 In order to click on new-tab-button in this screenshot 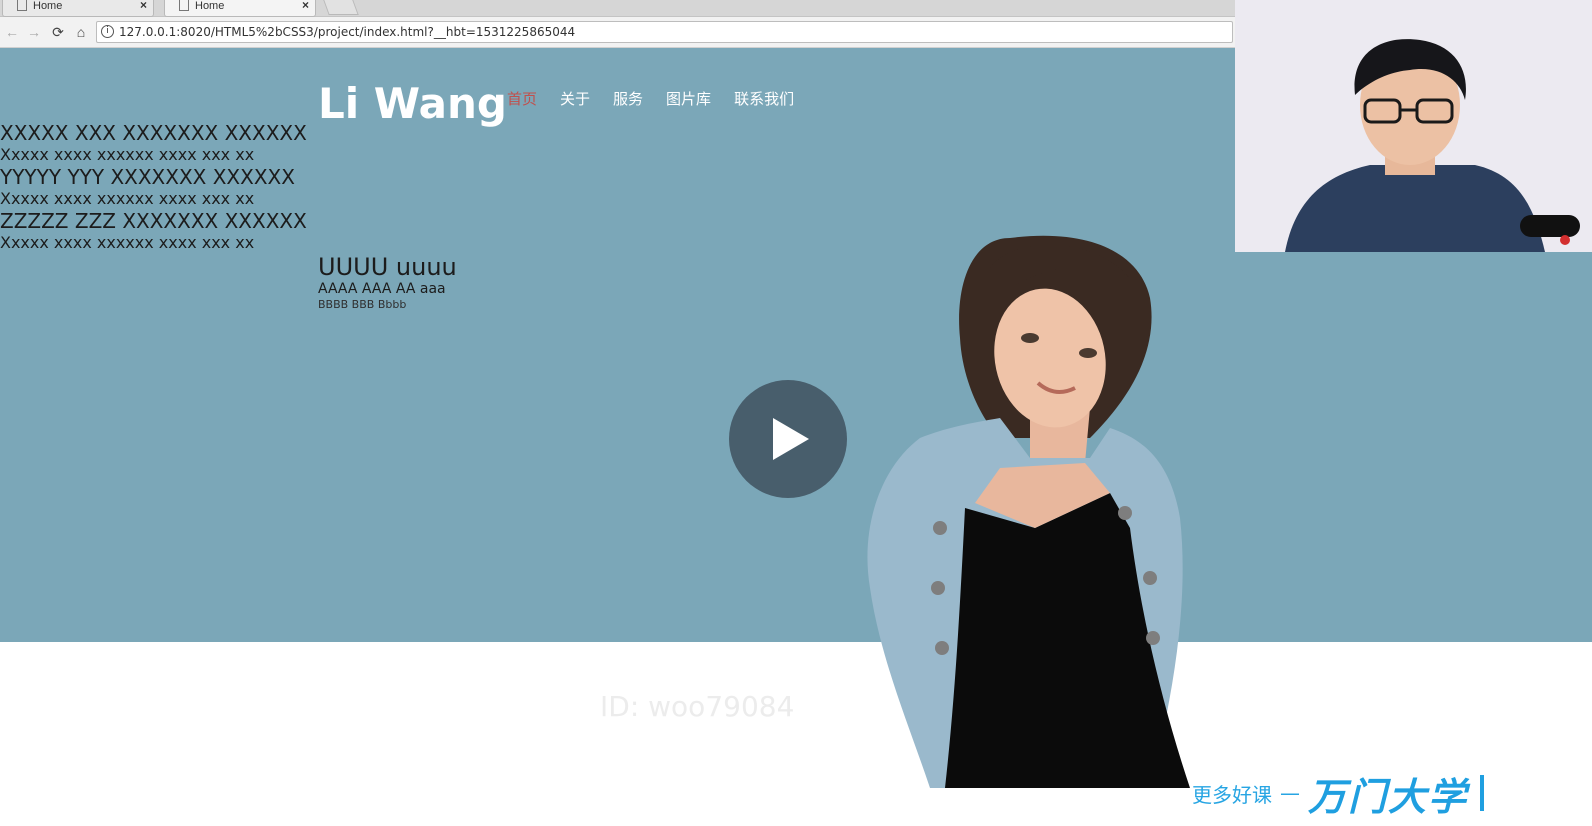, I will do `click(341, 7)`.